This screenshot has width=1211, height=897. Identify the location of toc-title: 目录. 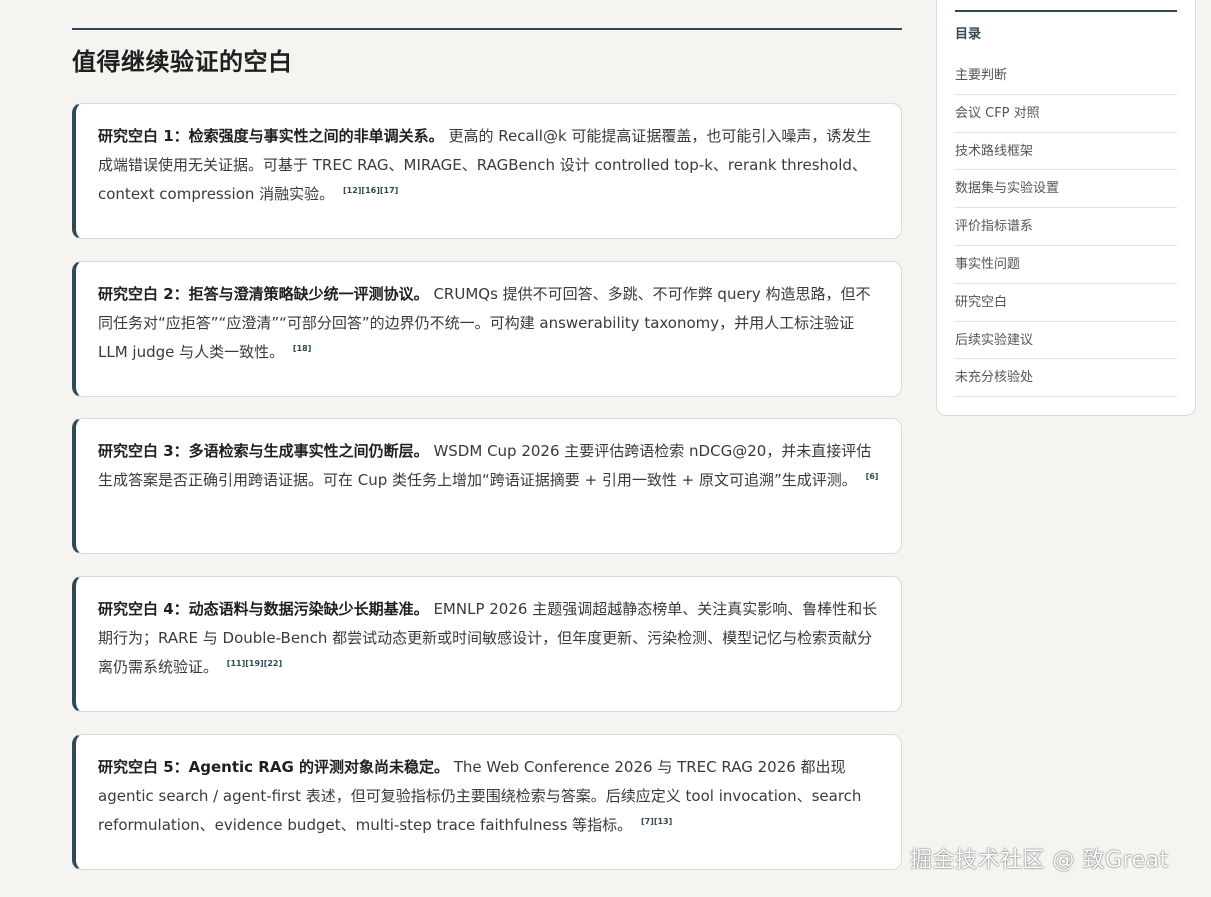
(968, 34).